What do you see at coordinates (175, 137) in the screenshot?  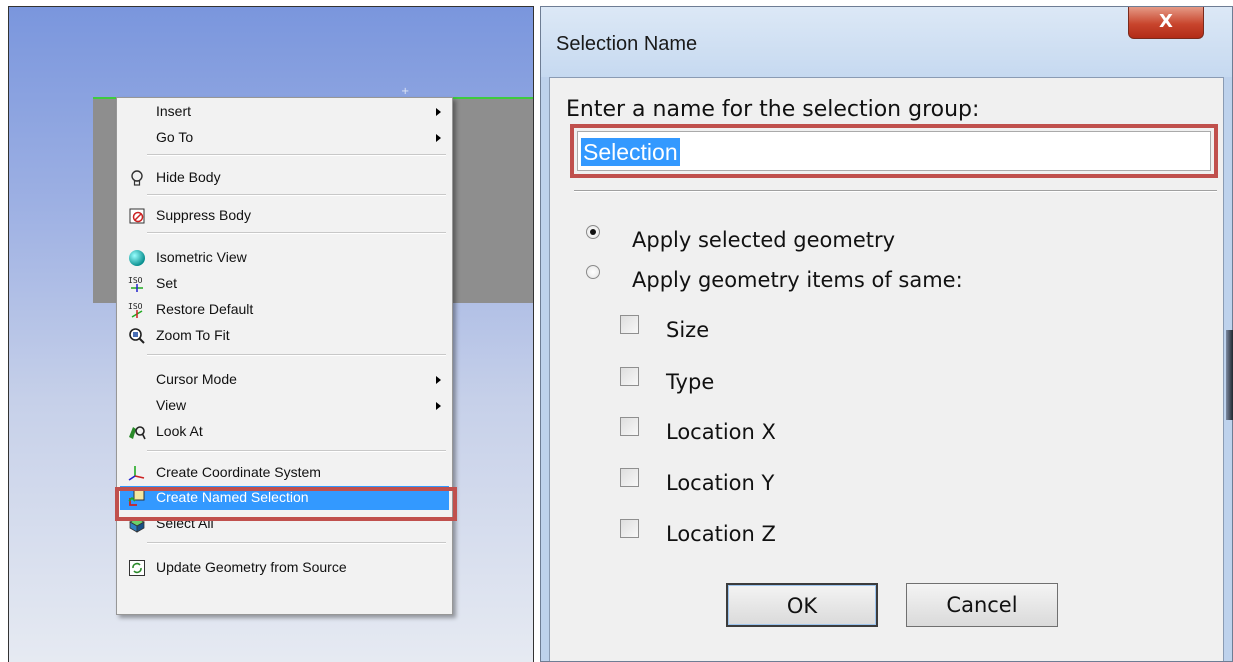 I see `menu-item-label: Go To` at bounding box center [175, 137].